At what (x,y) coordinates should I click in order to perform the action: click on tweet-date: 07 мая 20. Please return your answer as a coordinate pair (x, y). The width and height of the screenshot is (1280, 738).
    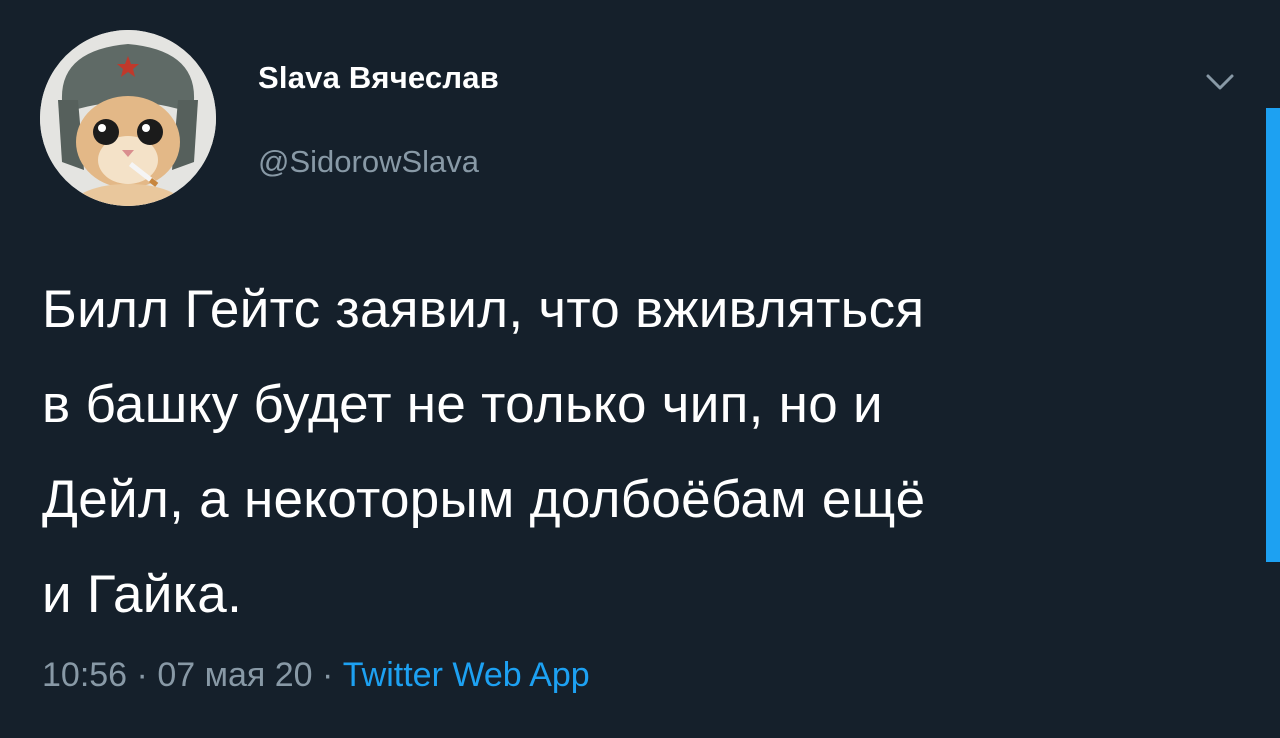
    Looking at the image, I should click on (234, 675).